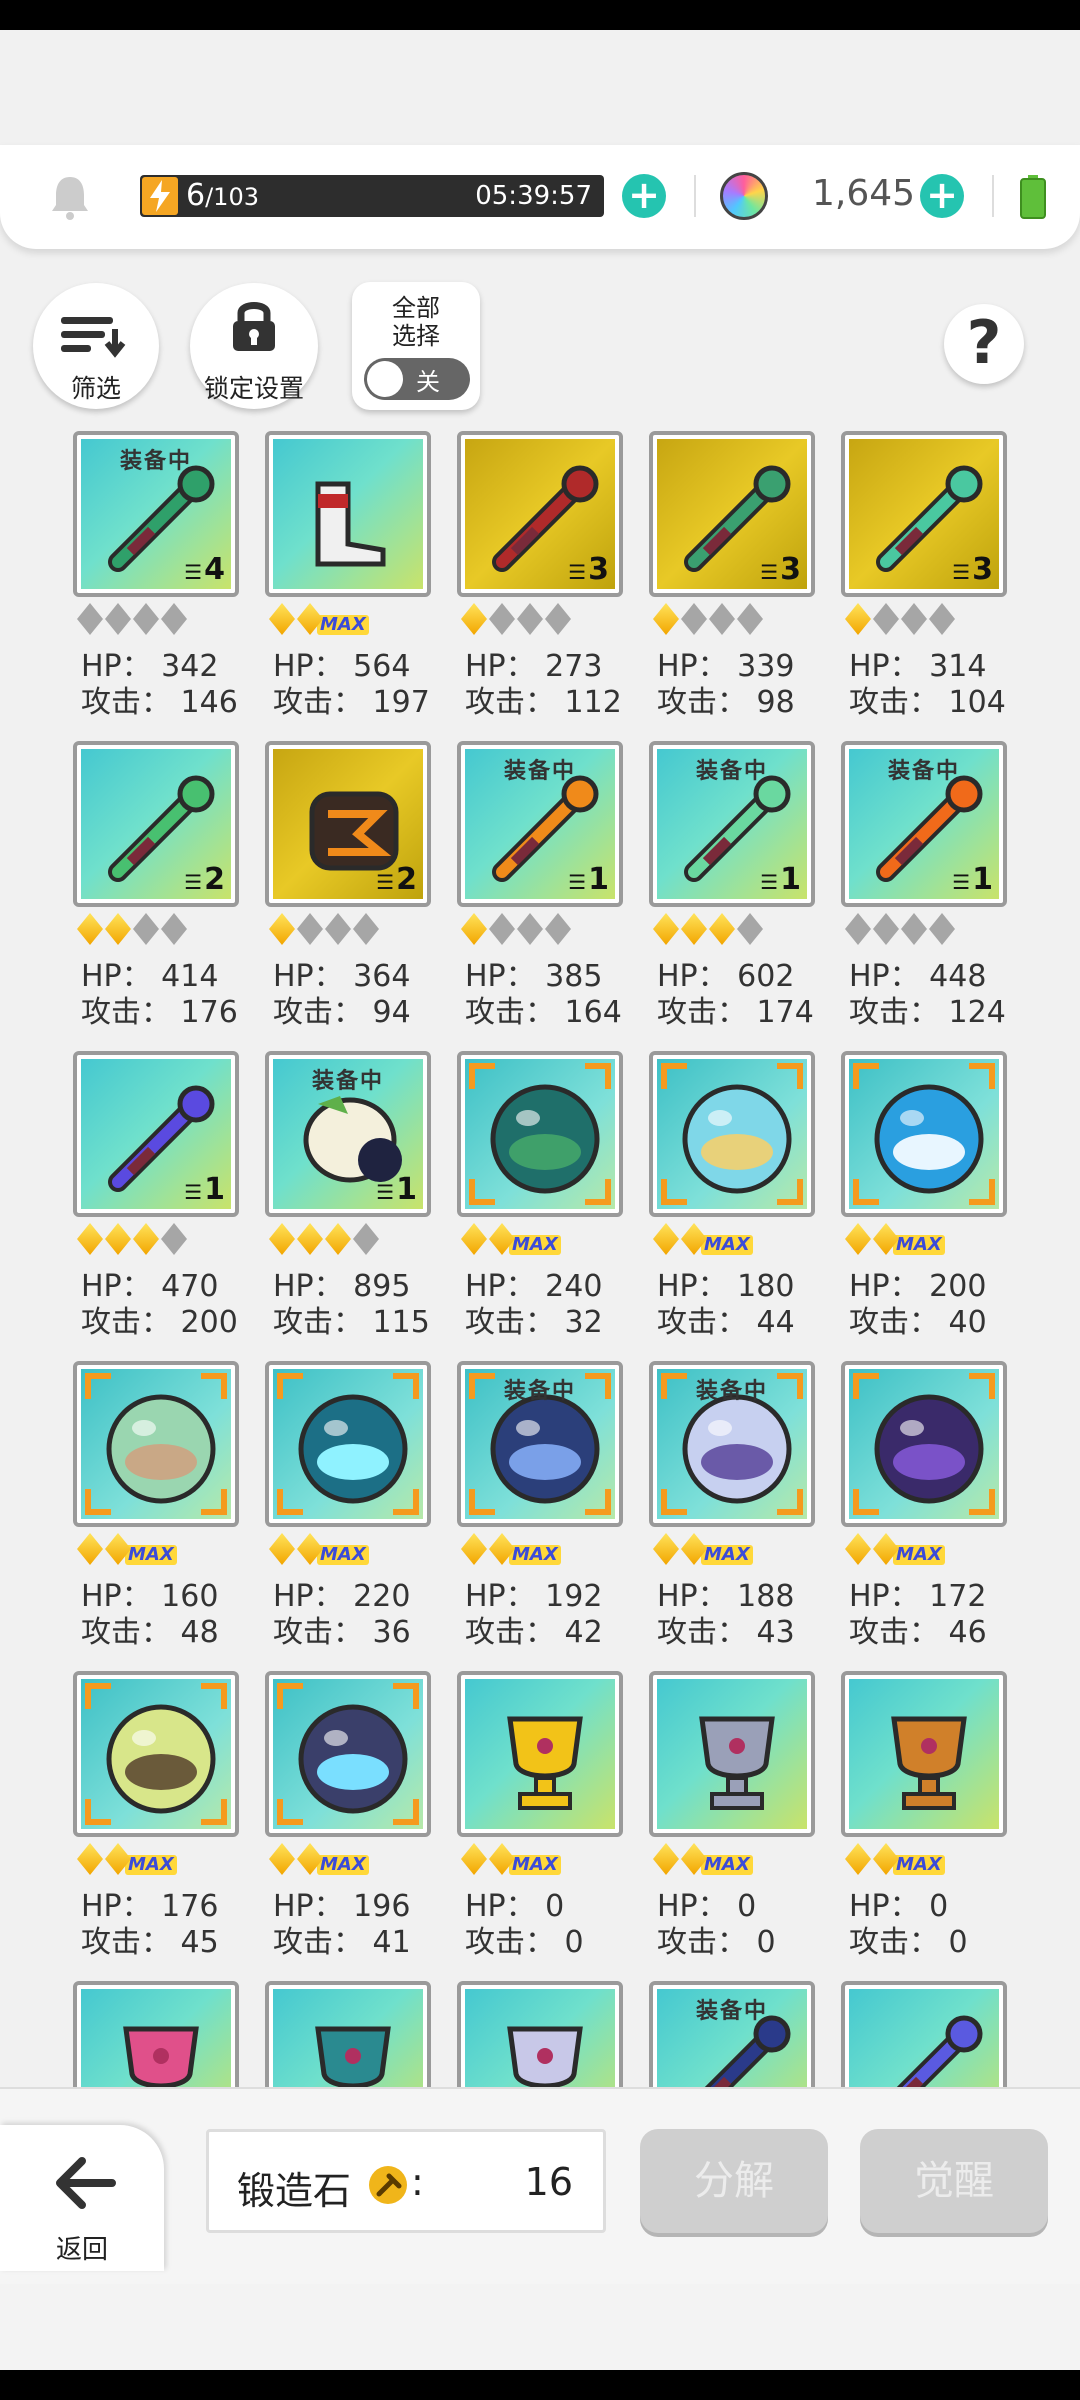  I want to click on equipment-item: 装备中 MAX HP： 188 攻击： 43, so click(734, 1511).